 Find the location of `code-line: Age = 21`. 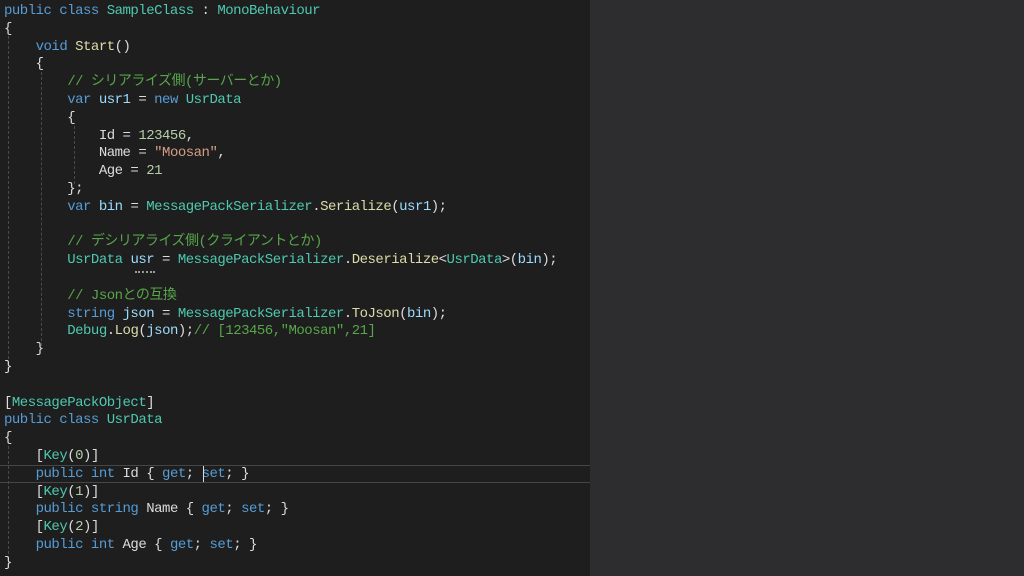

code-line: Age = 21 is located at coordinates (83, 171).